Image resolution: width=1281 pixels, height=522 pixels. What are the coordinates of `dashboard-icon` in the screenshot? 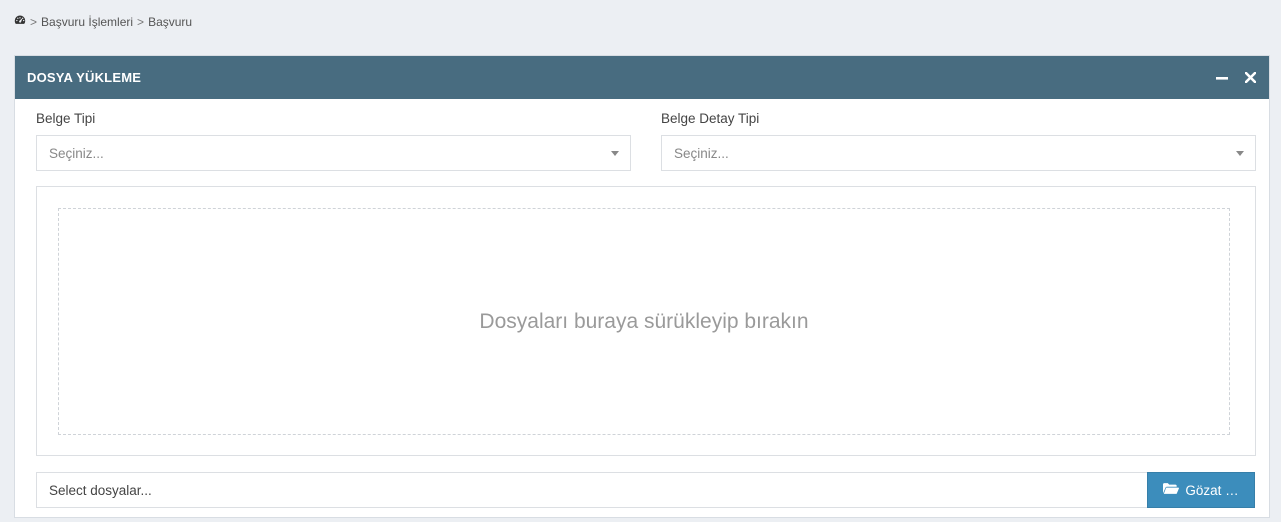 It's located at (20, 21).